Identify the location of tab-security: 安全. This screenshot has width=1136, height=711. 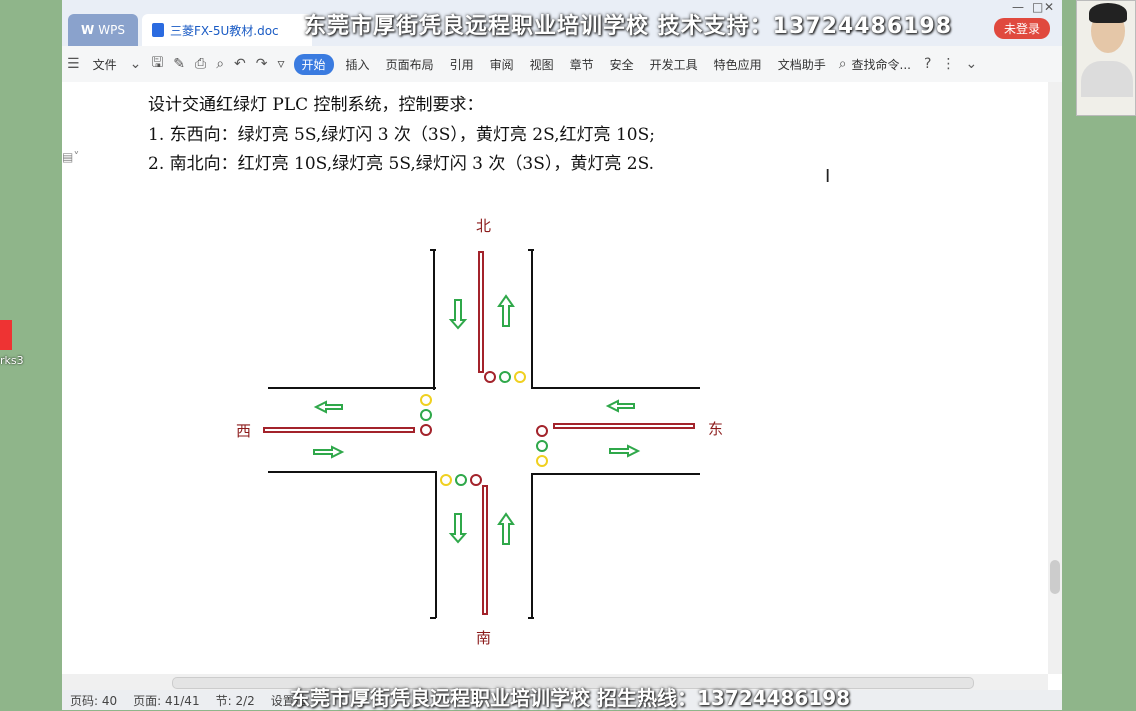
(622, 64).